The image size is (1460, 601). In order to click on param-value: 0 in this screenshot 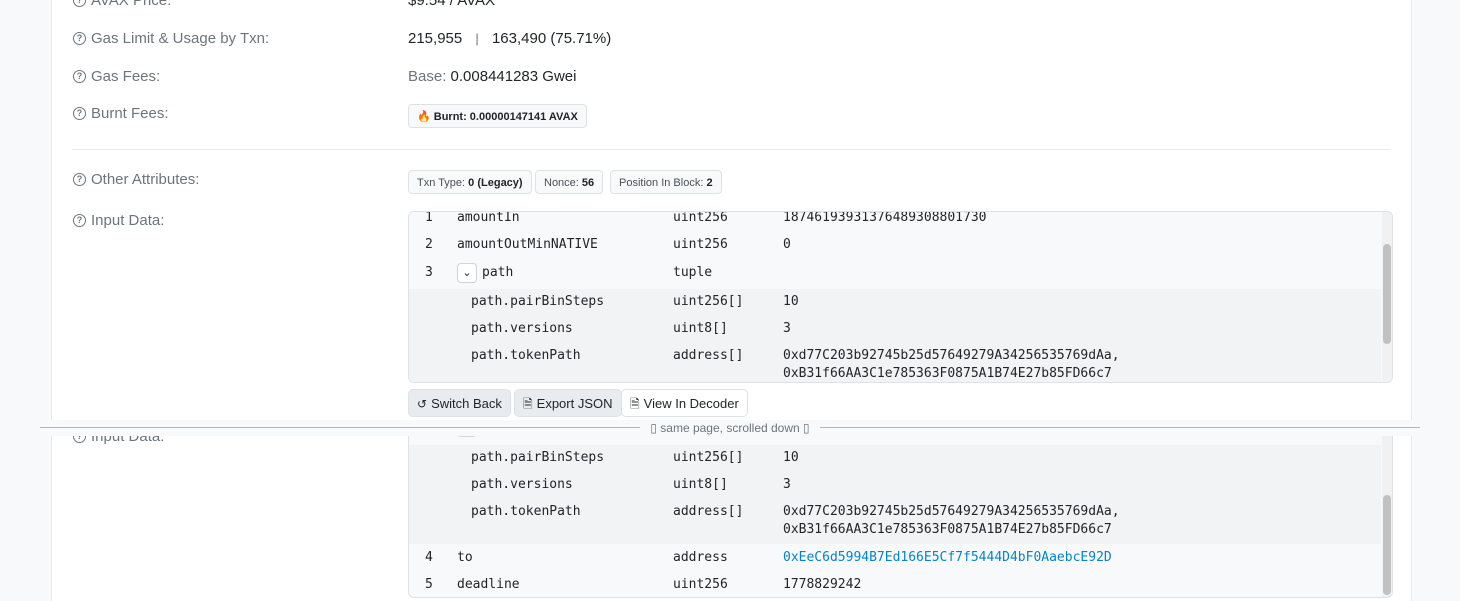, I will do `click(787, 244)`.